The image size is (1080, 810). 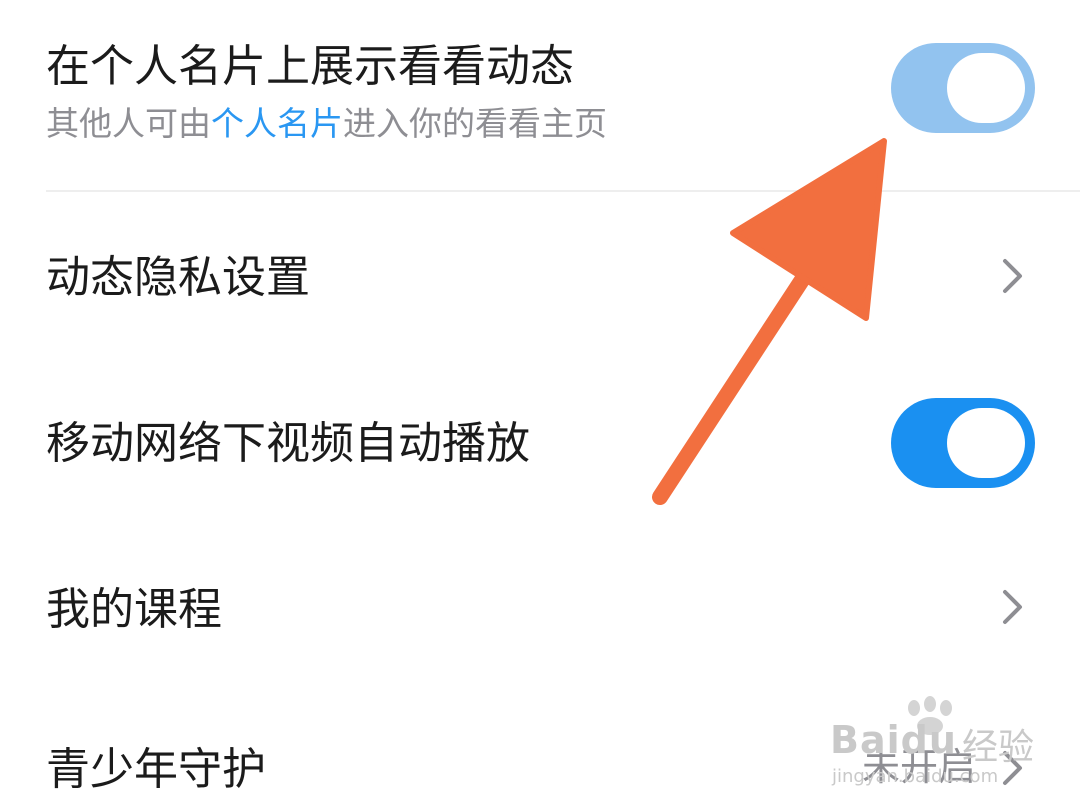 What do you see at coordinates (134, 609) in the screenshot?
I see `setting-title-courses: 我的课程` at bounding box center [134, 609].